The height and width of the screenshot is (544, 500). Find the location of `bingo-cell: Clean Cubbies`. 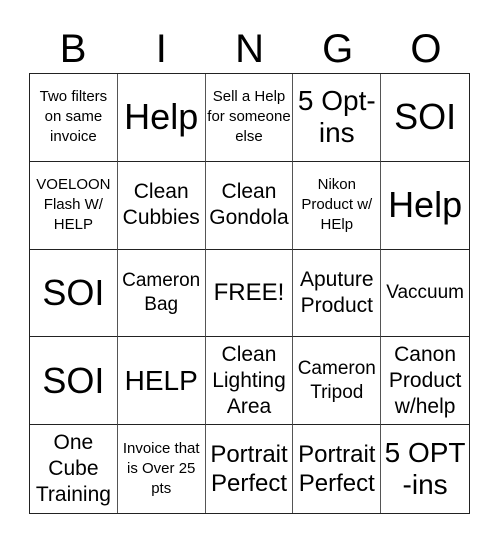

bingo-cell: Clean Cubbies is located at coordinates (161, 205).